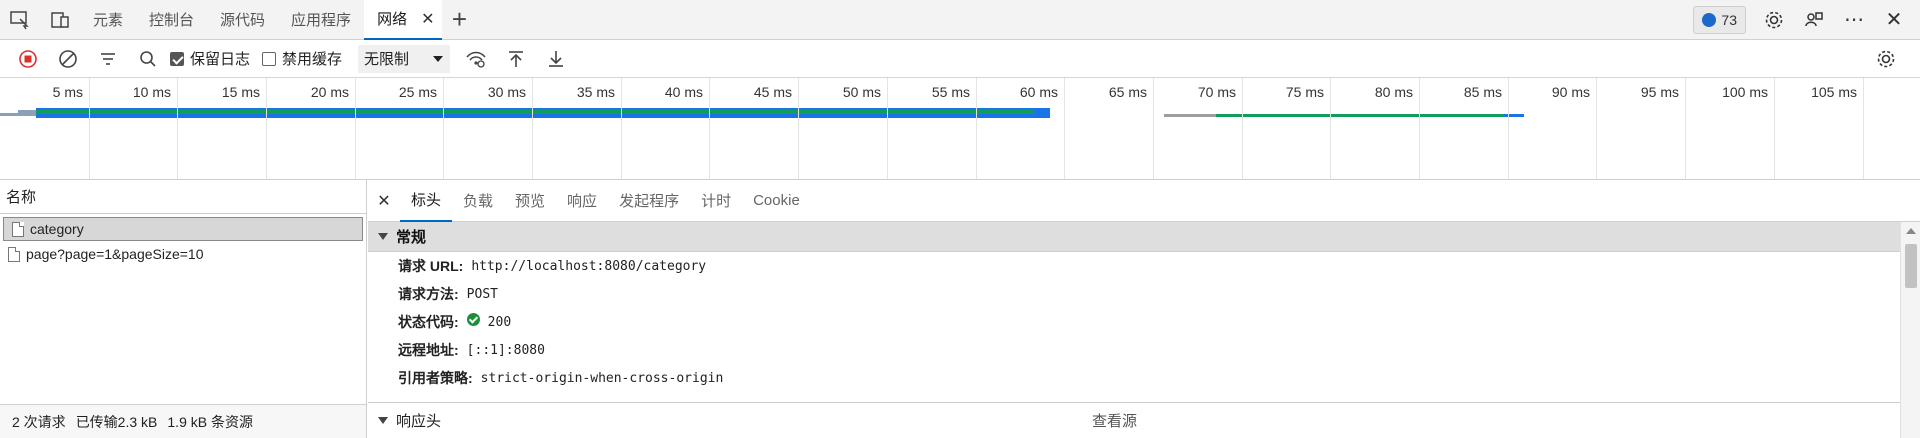 The height and width of the screenshot is (438, 1920). What do you see at coordinates (9, 111) in the screenshot?
I see `overview-bar-category-waiting` at bounding box center [9, 111].